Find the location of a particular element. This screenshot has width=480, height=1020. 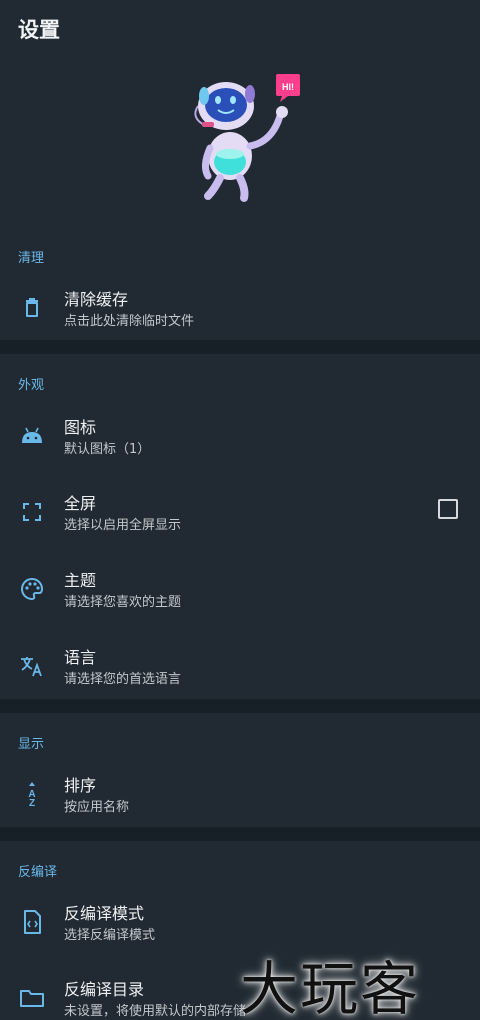

setting-description: 未设置，将使用默认的内部存储 is located at coordinates (155, 1011).